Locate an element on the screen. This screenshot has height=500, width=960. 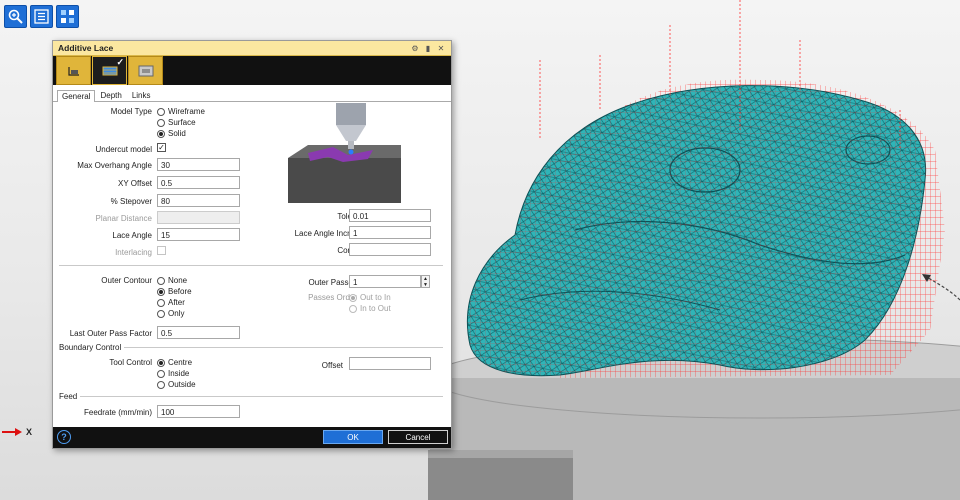
layer-icon is located at coordinates (73, 70).